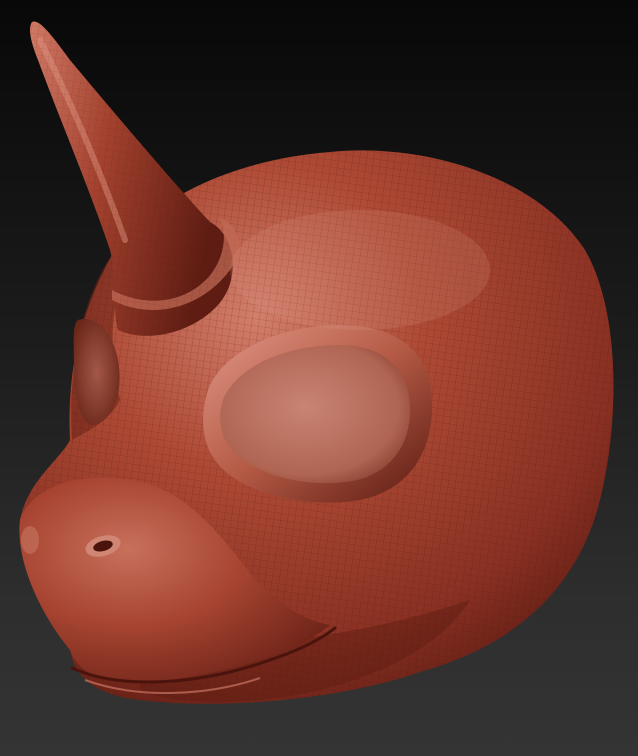  I want to click on horn, so click(134, 178).